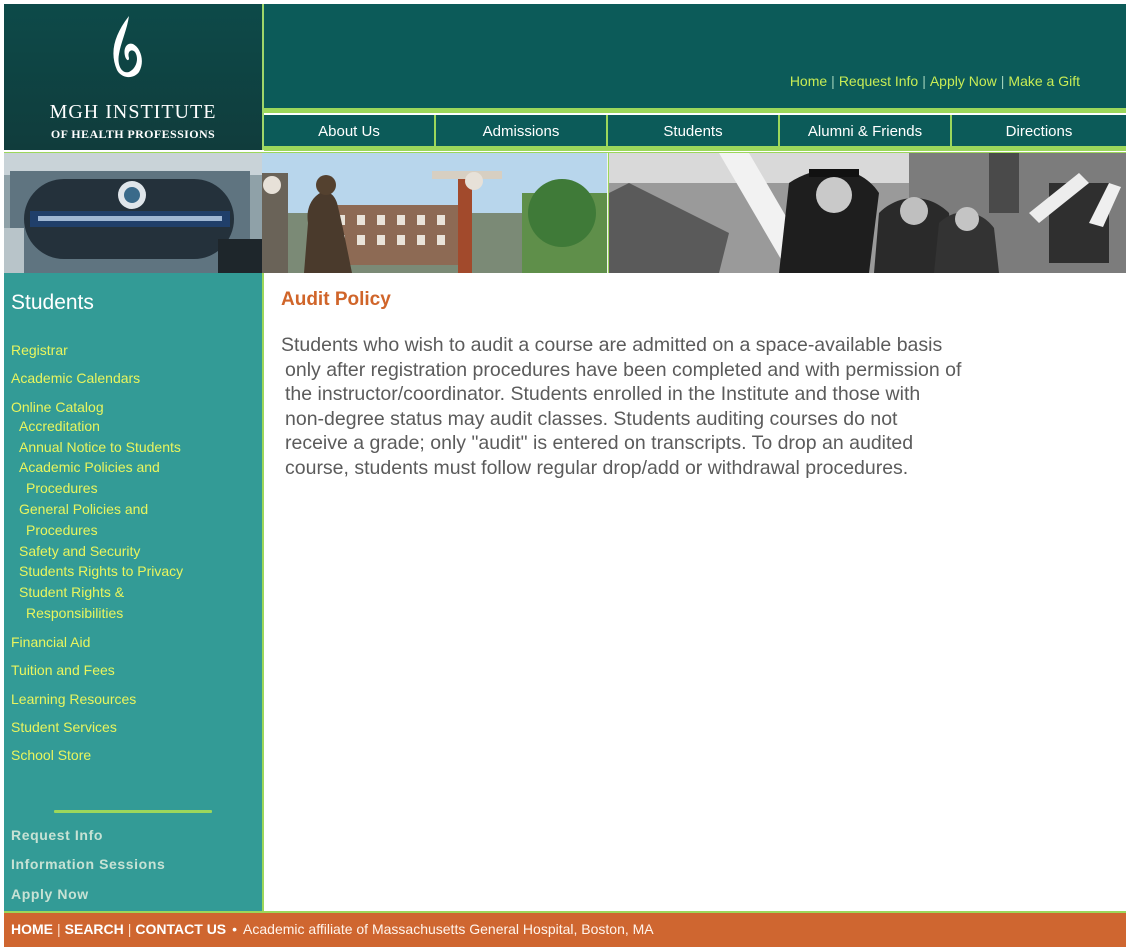 Image resolution: width=1126 pixels, height=947 pixels. Describe the element at coordinates (57, 407) in the screenshot. I see `sidebar-item-online-catalog: Online Catalog` at that location.